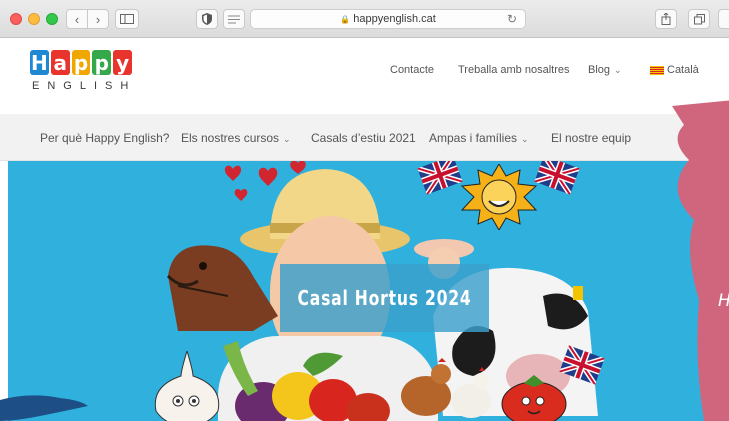 The height and width of the screenshot is (421, 729). What do you see at coordinates (306, 381) in the screenshot?
I see `vegetables-illustration` at bounding box center [306, 381].